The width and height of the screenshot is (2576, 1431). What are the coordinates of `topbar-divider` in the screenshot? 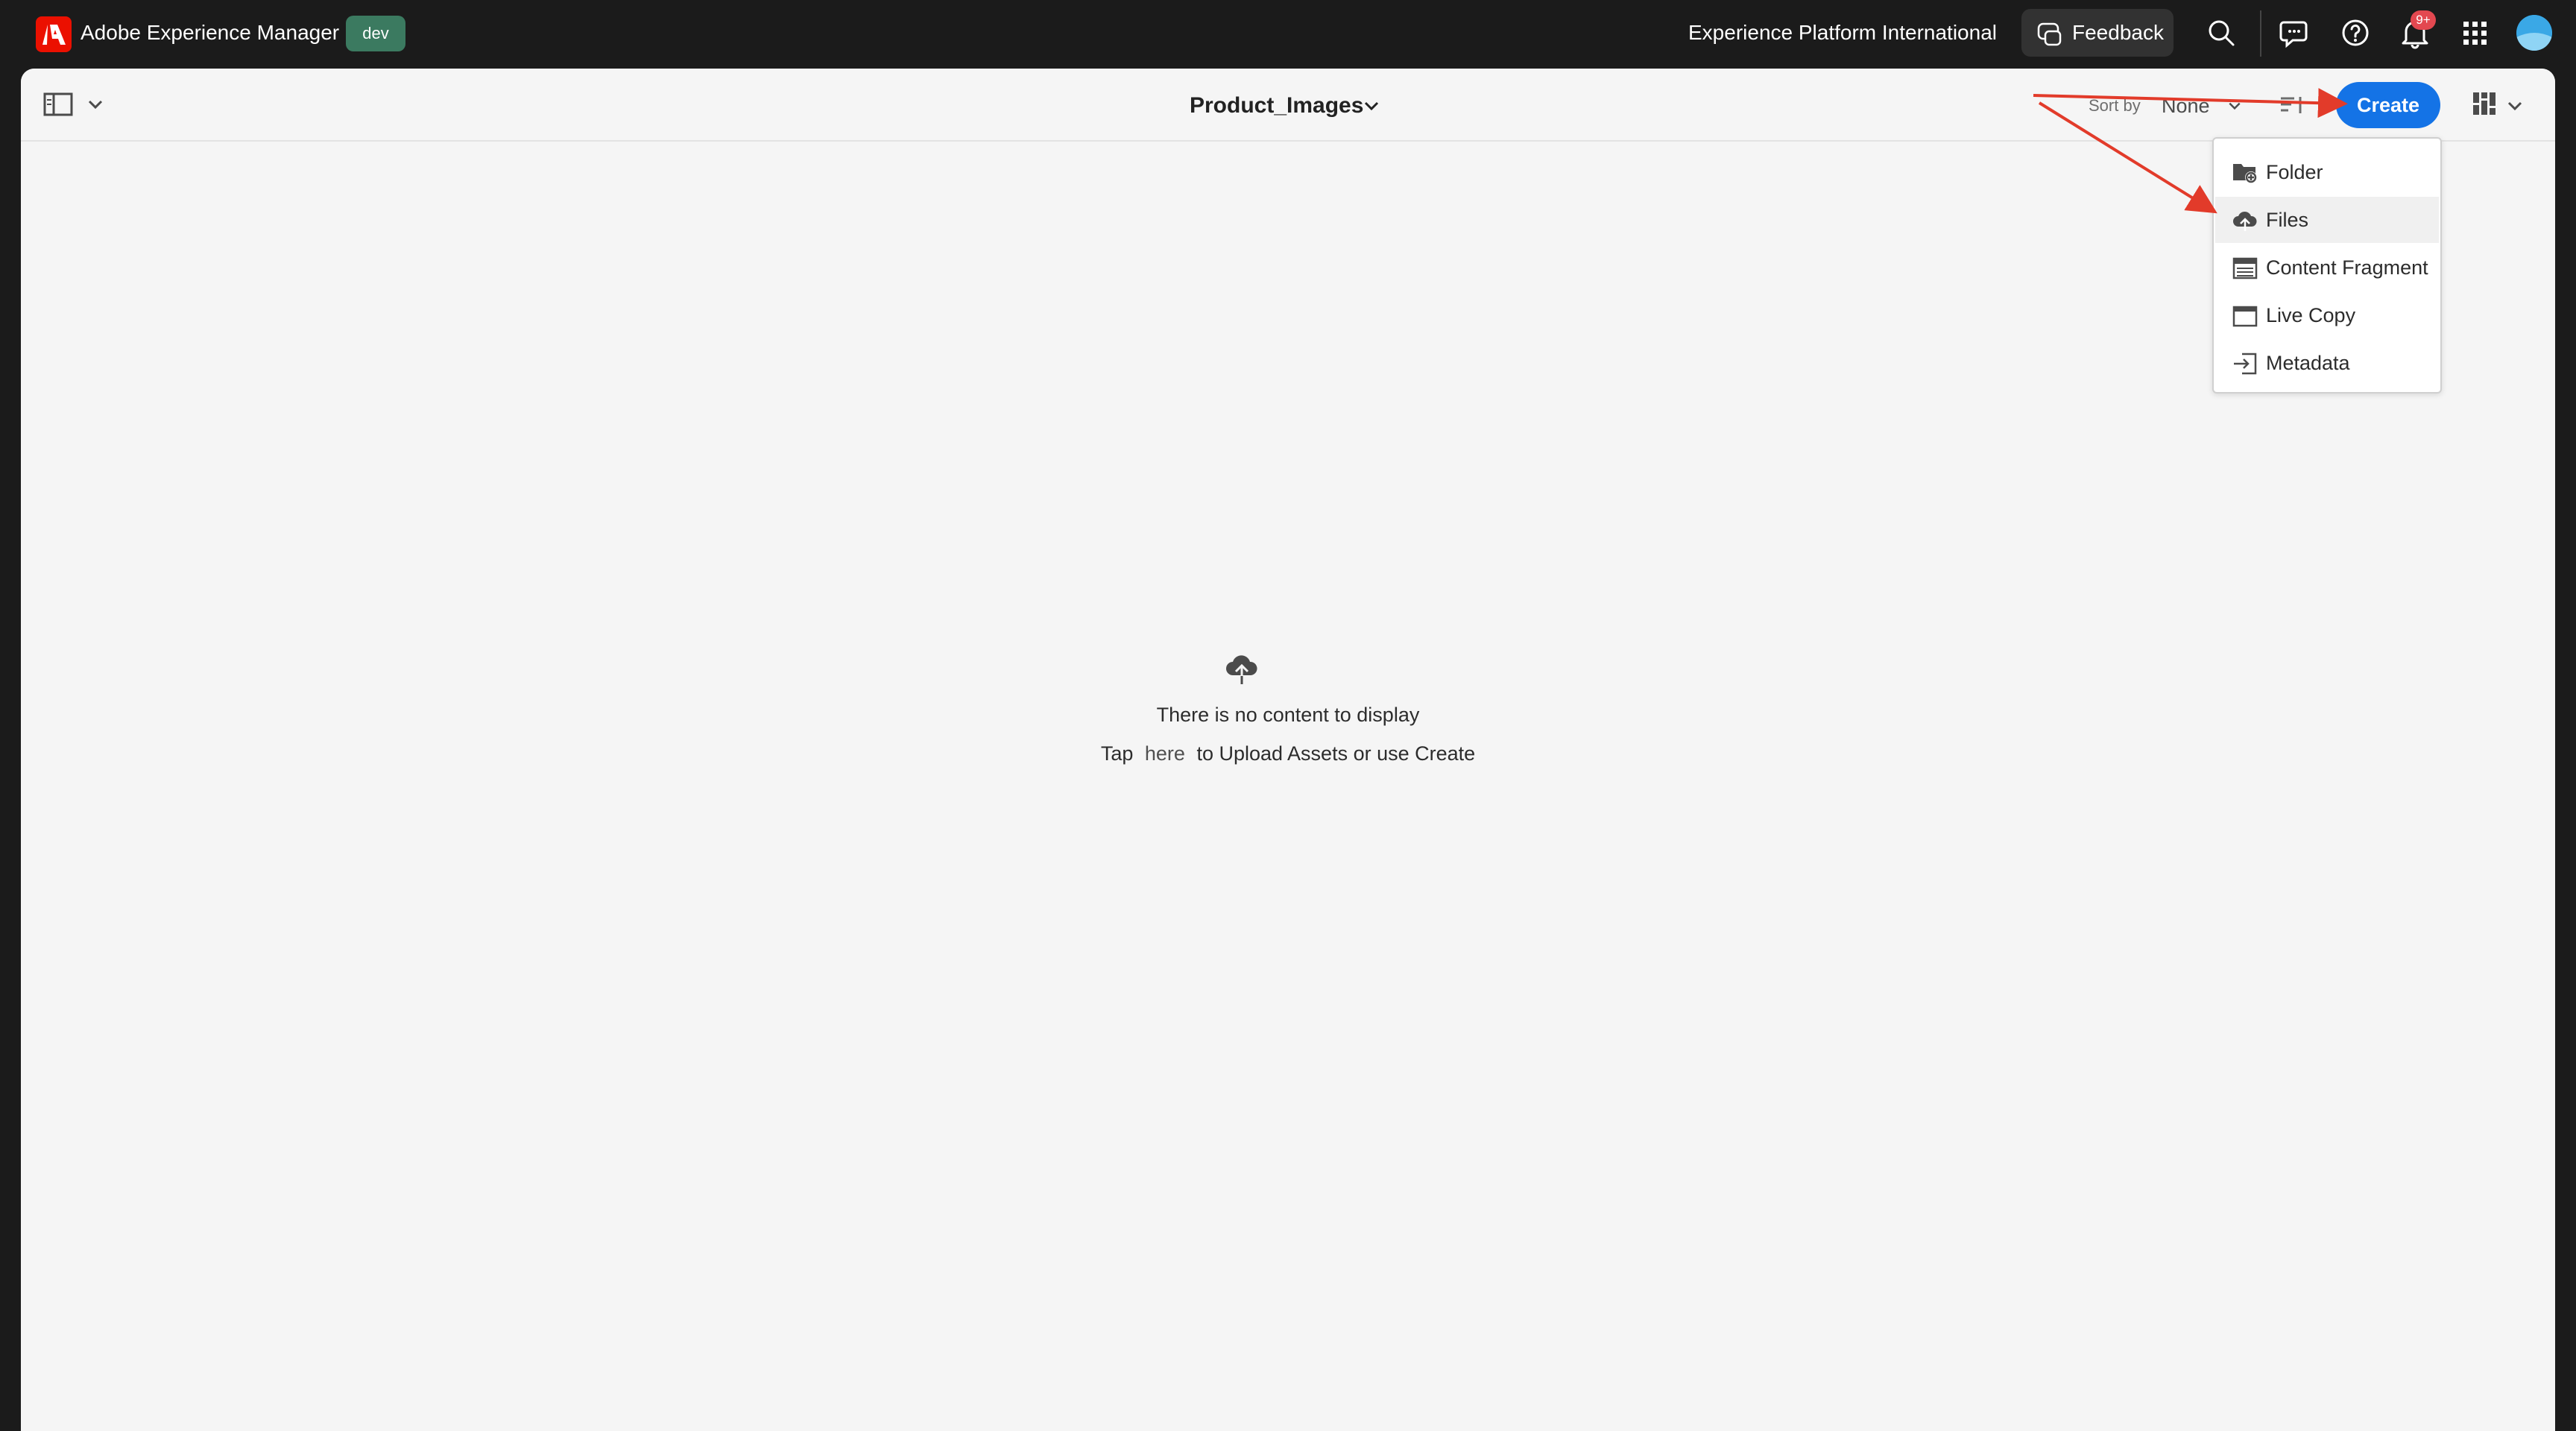 It's located at (2260, 33).